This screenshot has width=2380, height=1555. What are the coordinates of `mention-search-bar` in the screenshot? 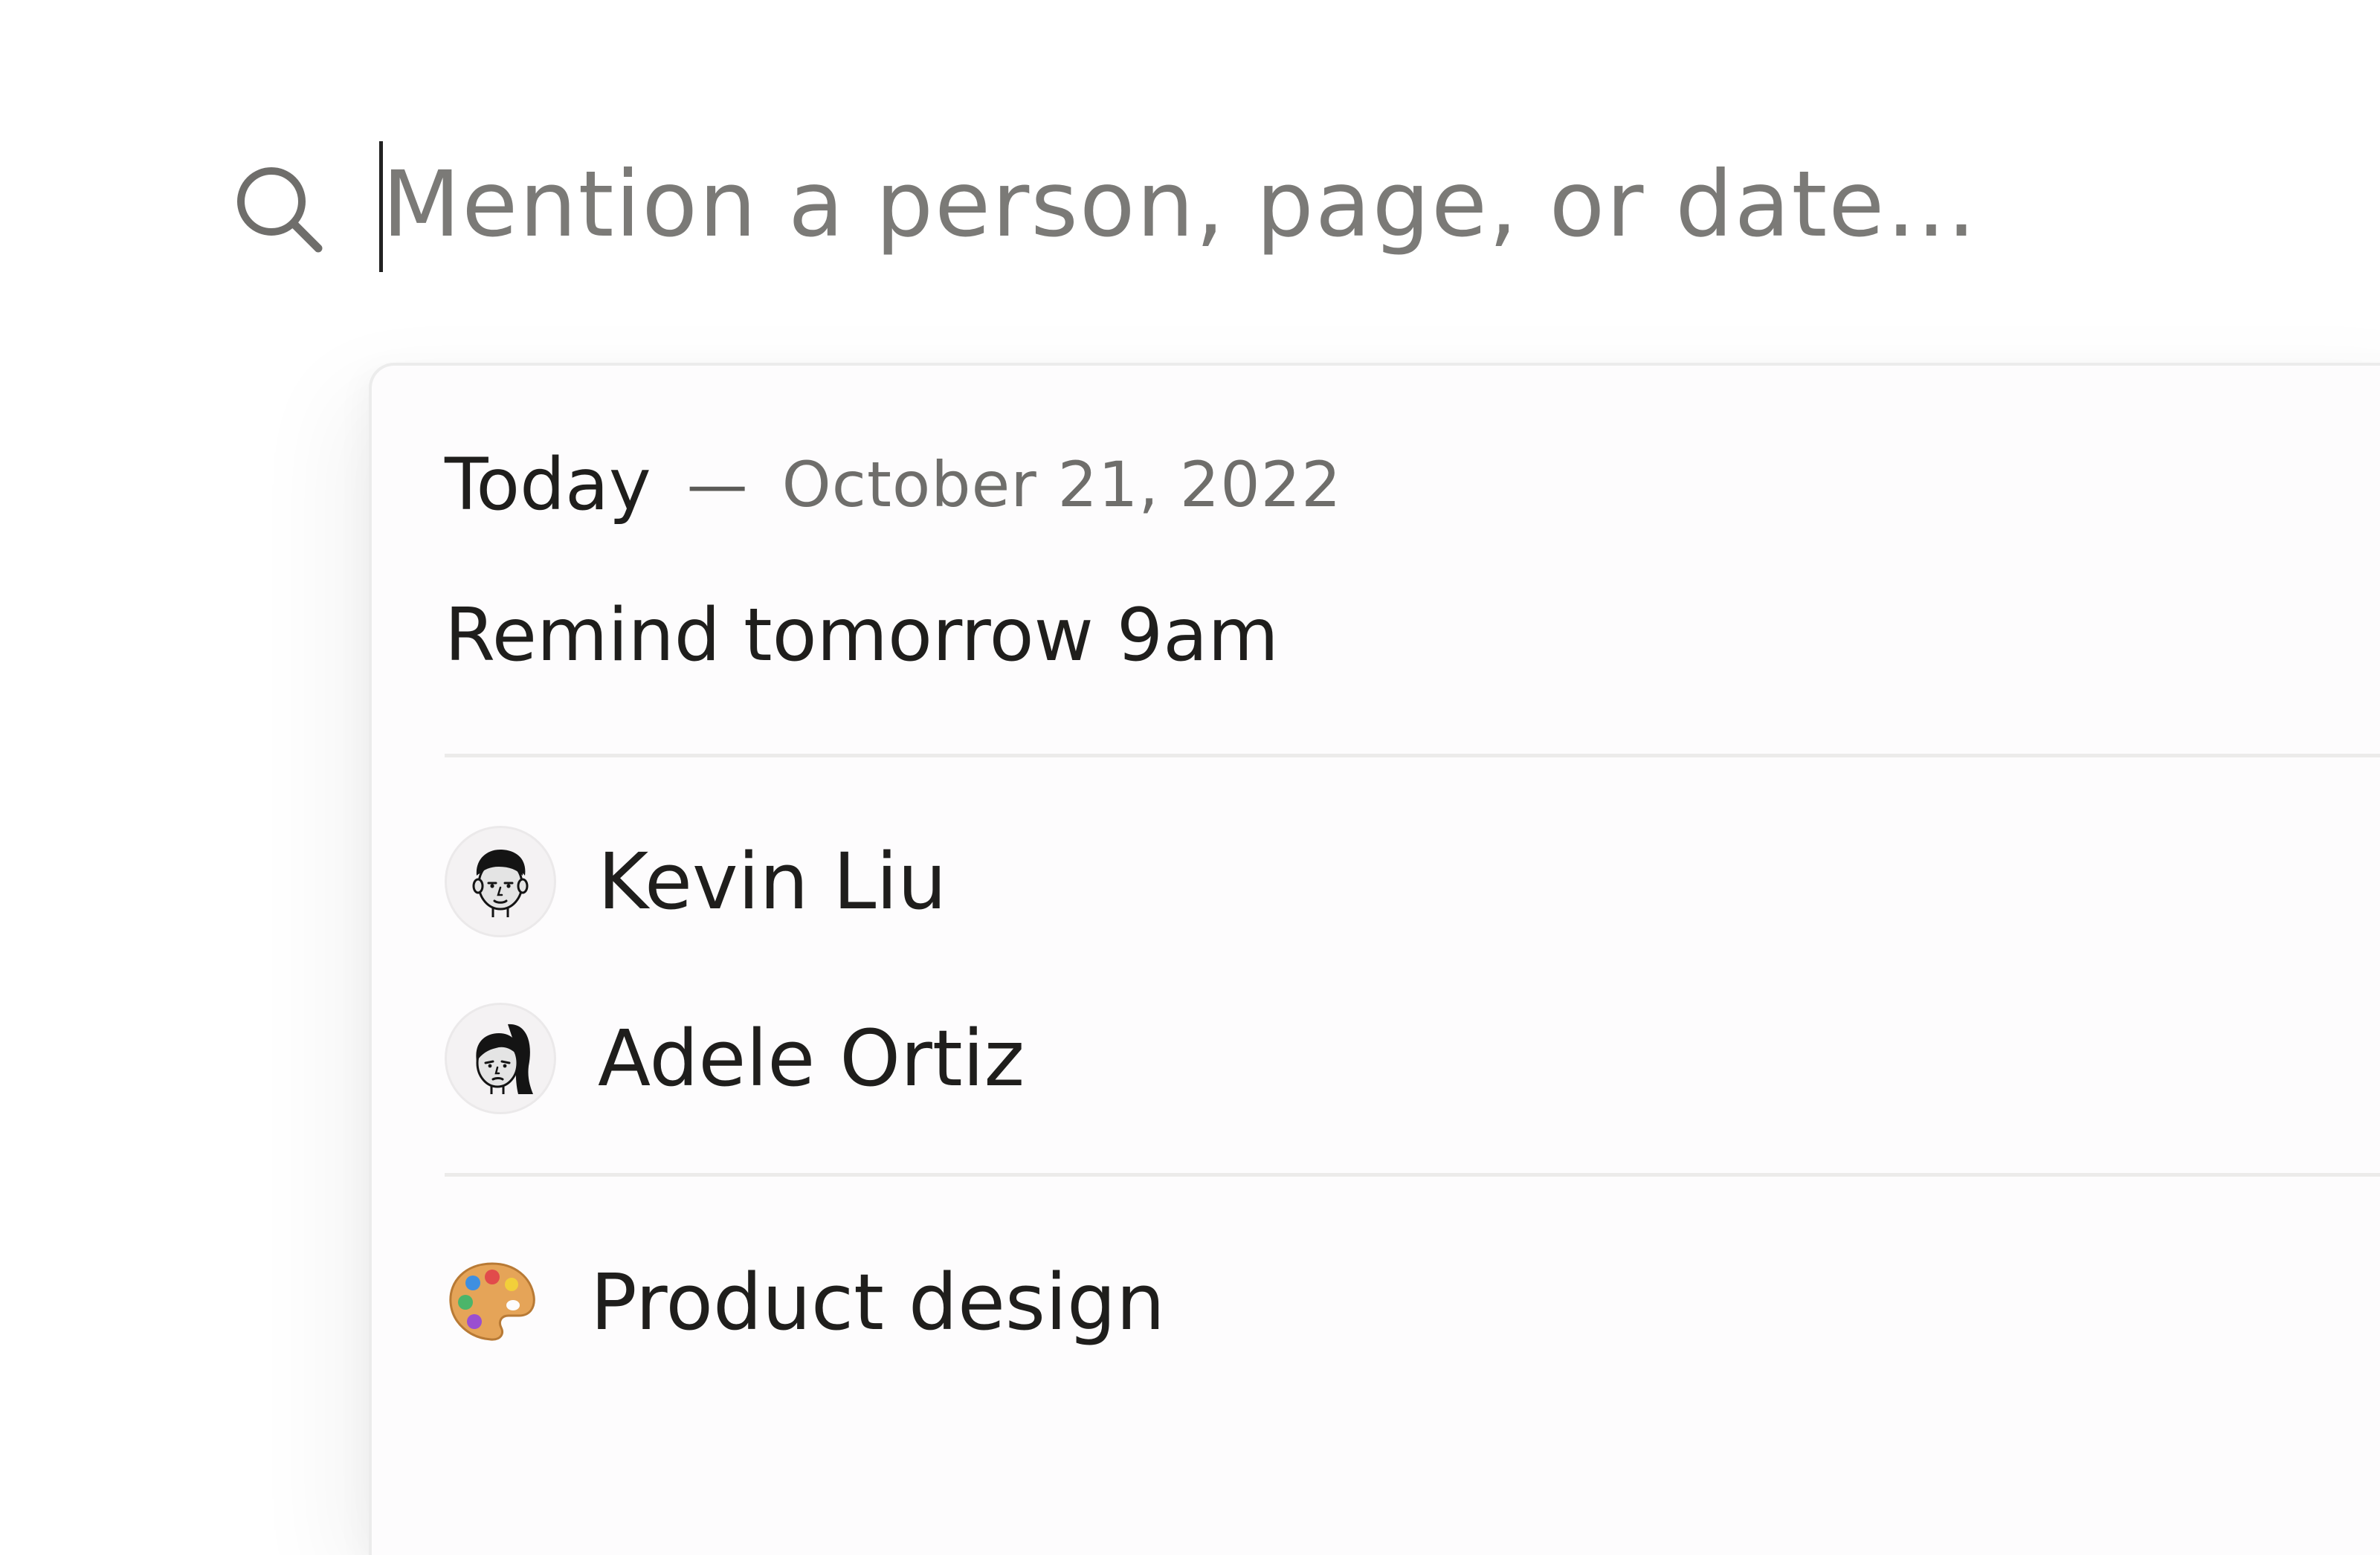 It's located at (1271, 204).